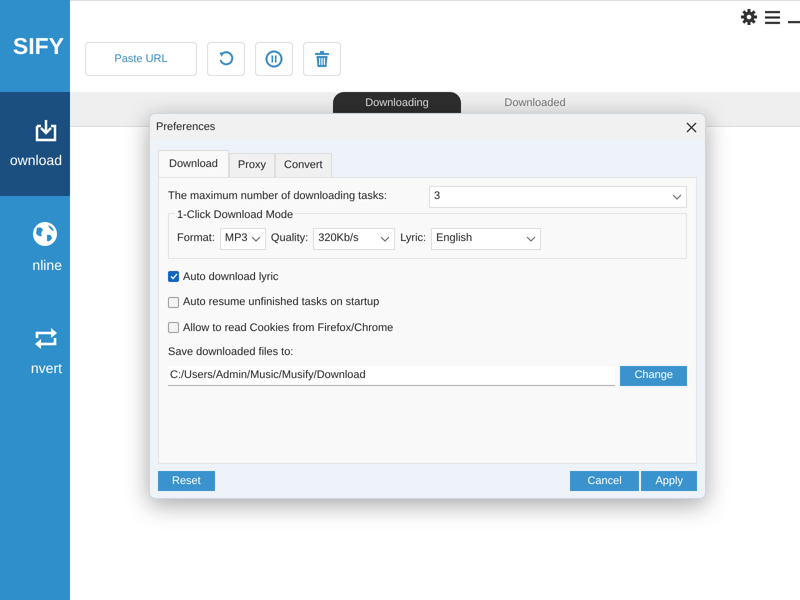 This screenshot has width=800, height=600. Describe the element at coordinates (196, 238) in the screenshot. I see `field-label: Format:` at that location.